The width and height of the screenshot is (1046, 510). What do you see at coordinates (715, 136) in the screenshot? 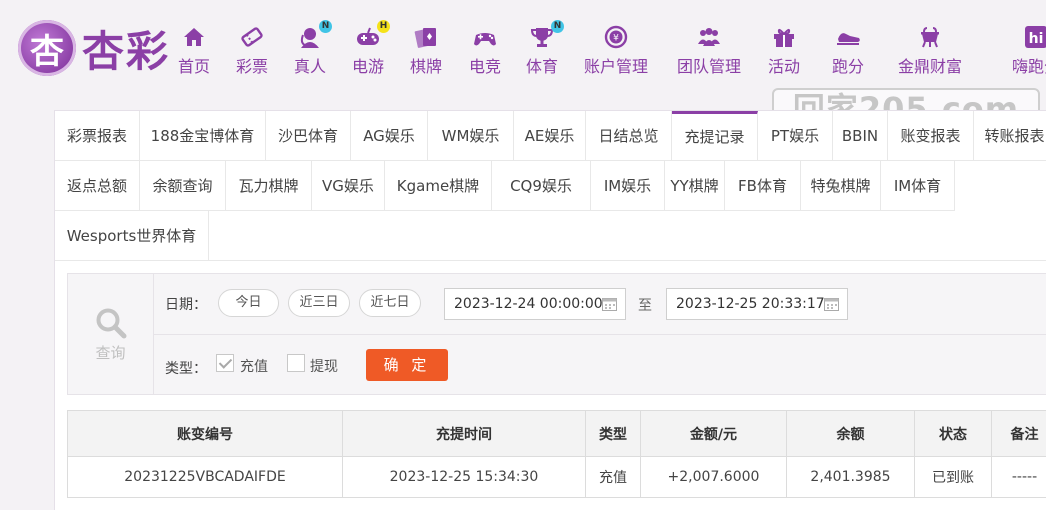
I see `tab-7: 充提记录` at bounding box center [715, 136].